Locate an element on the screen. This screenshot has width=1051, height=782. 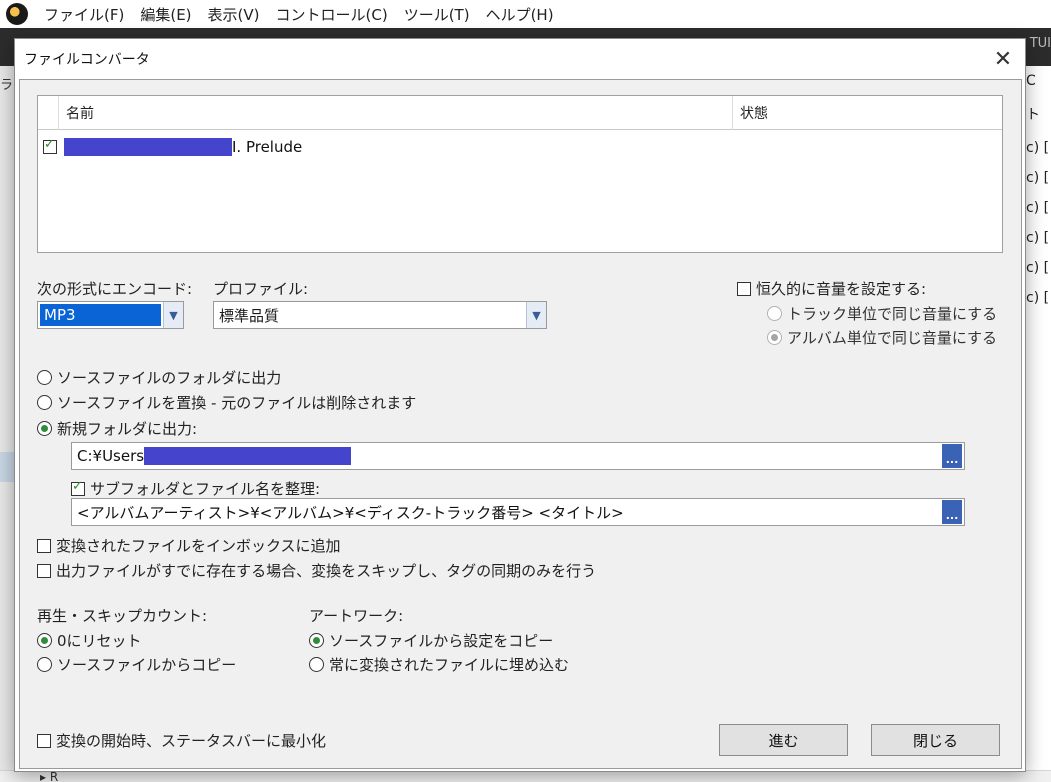
encode-format-select: MP3 ▼ is located at coordinates (110, 315).